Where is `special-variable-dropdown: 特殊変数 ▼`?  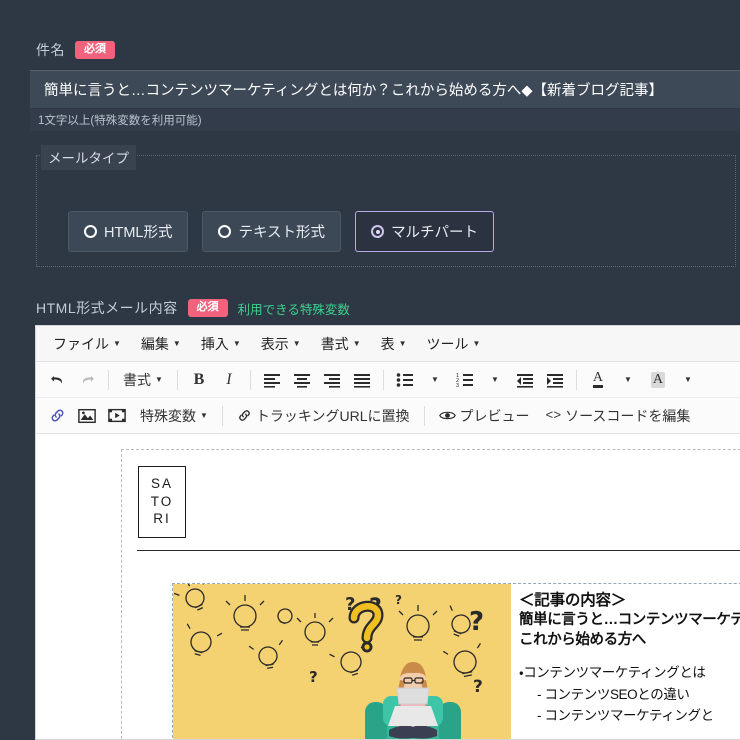
special-variable-dropdown: 特殊変数 ▼ is located at coordinates (174, 416).